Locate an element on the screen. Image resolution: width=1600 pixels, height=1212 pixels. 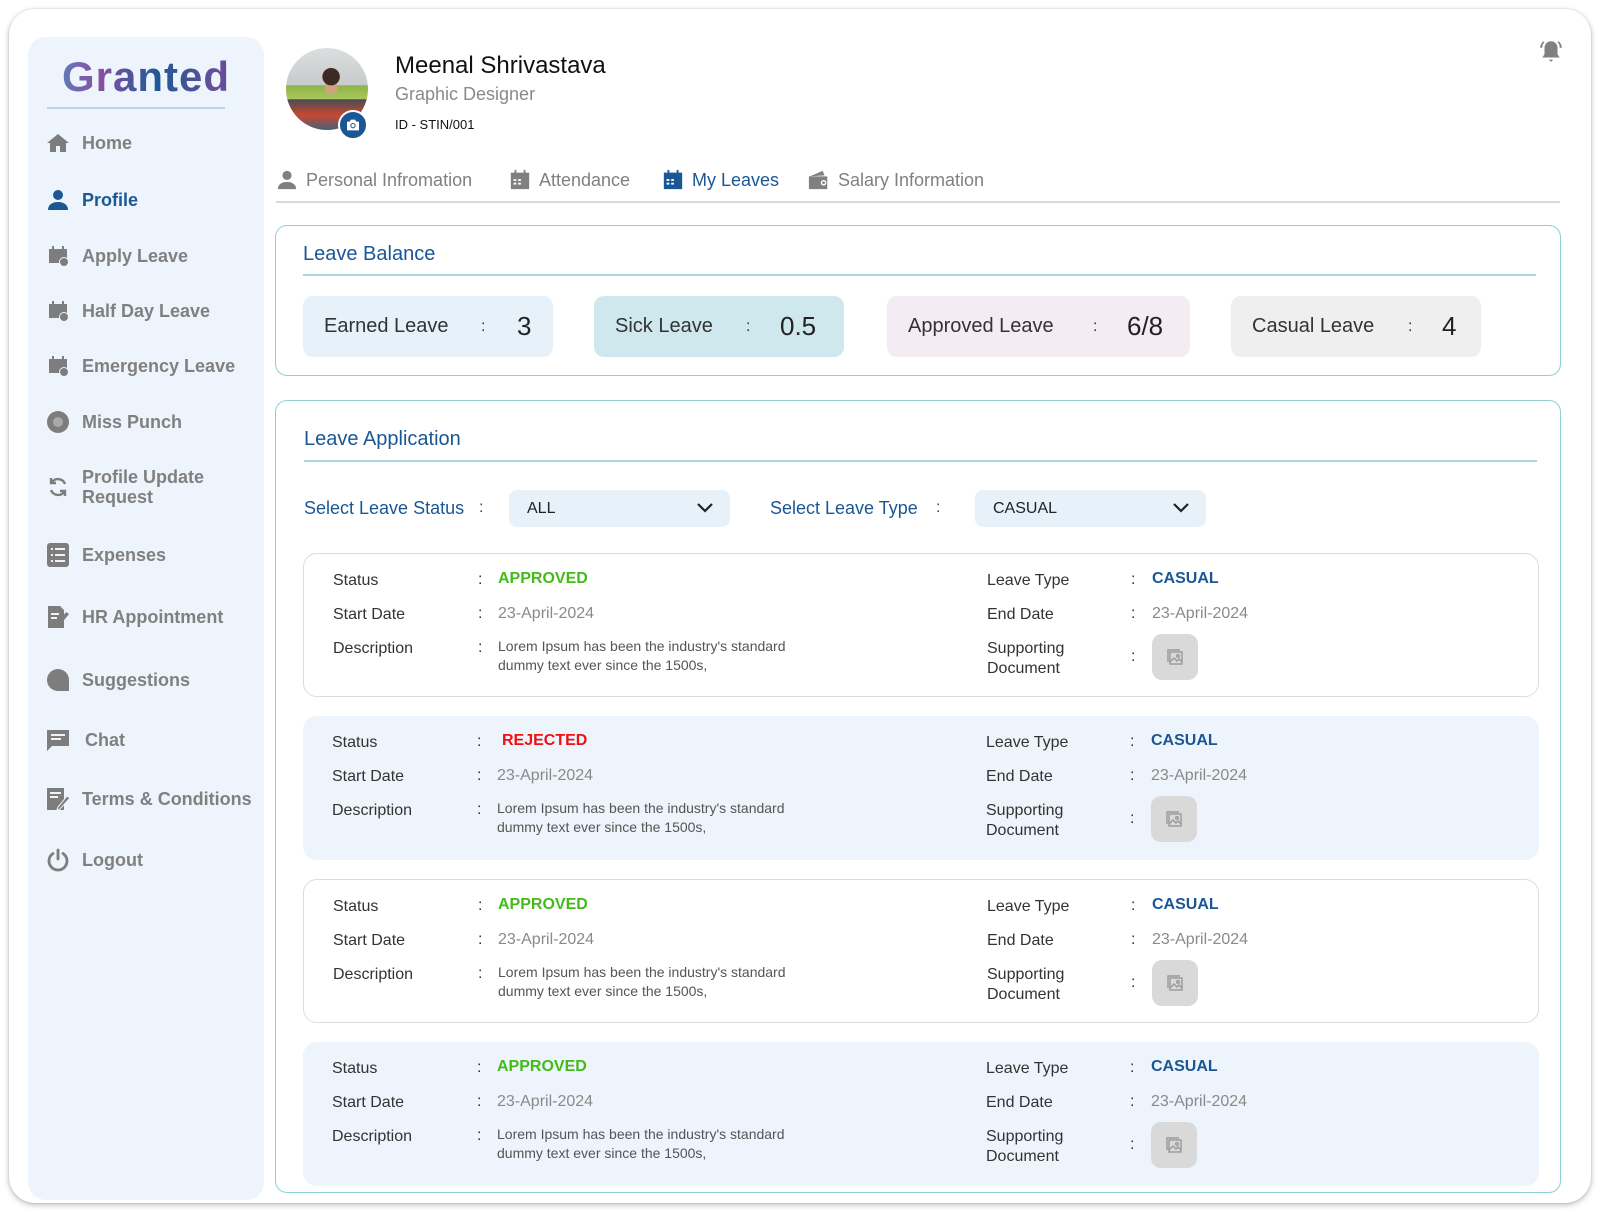
power-icon is located at coordinates (58, 860).